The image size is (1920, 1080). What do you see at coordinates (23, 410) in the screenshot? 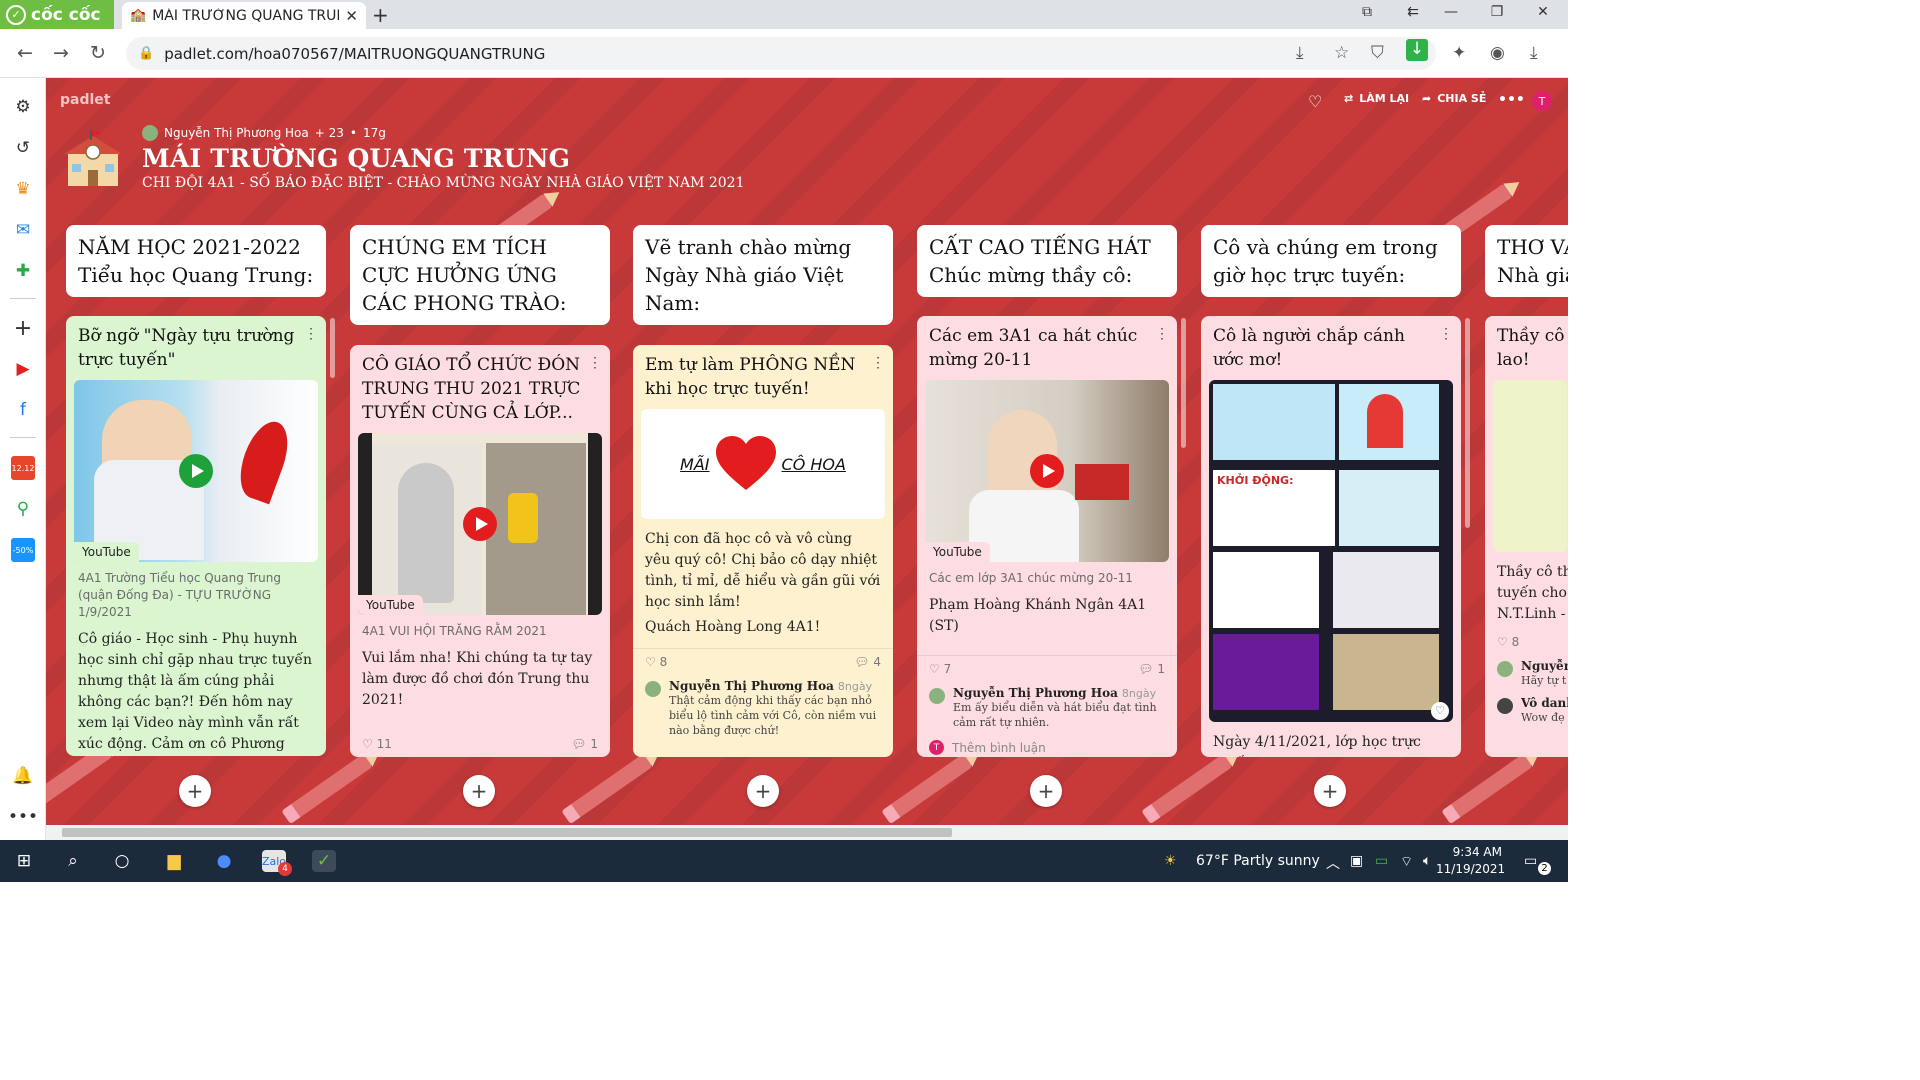
I see `facebook-icon: f` at bounding box center [23, 410].